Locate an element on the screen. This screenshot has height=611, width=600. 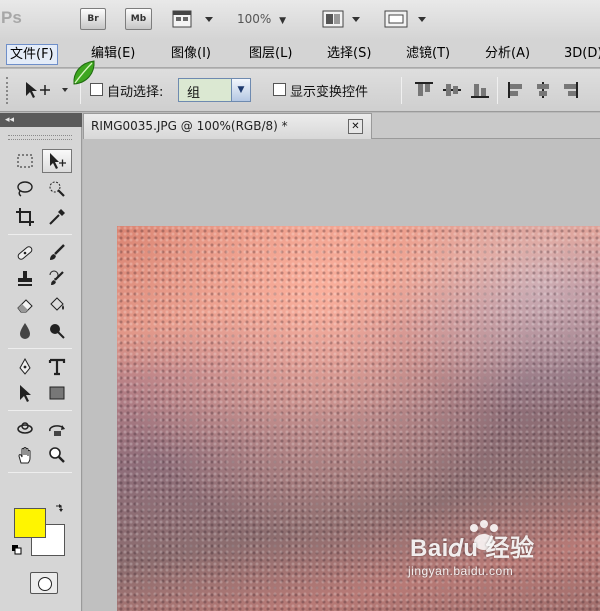
close-icon: ✕ is located at coordinates (355, 126).